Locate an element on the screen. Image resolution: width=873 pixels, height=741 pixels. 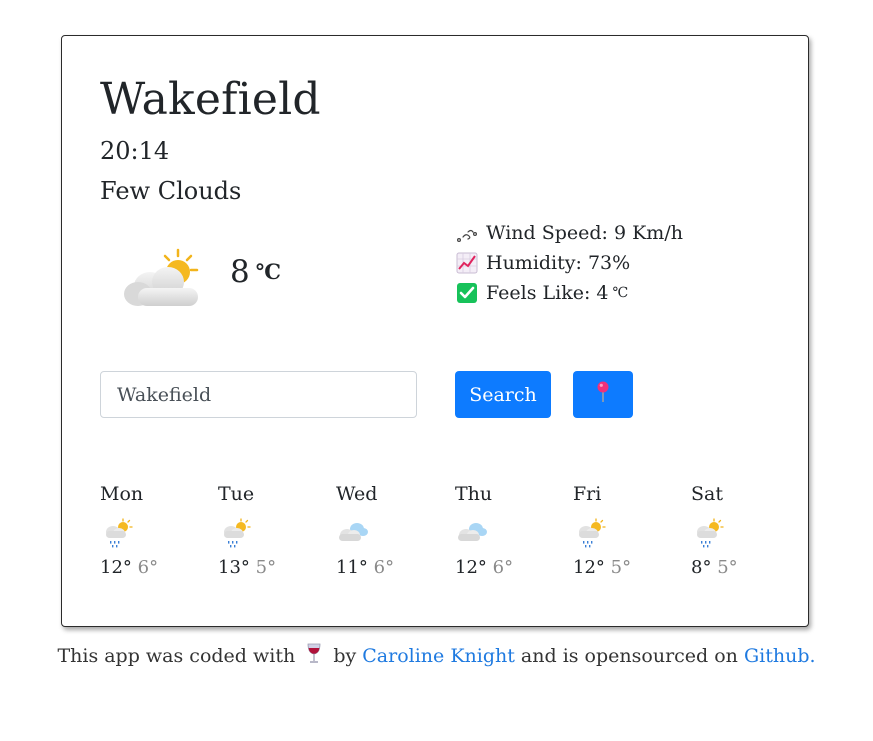
city-name: Wakefield is located at coordinates (210, 99).